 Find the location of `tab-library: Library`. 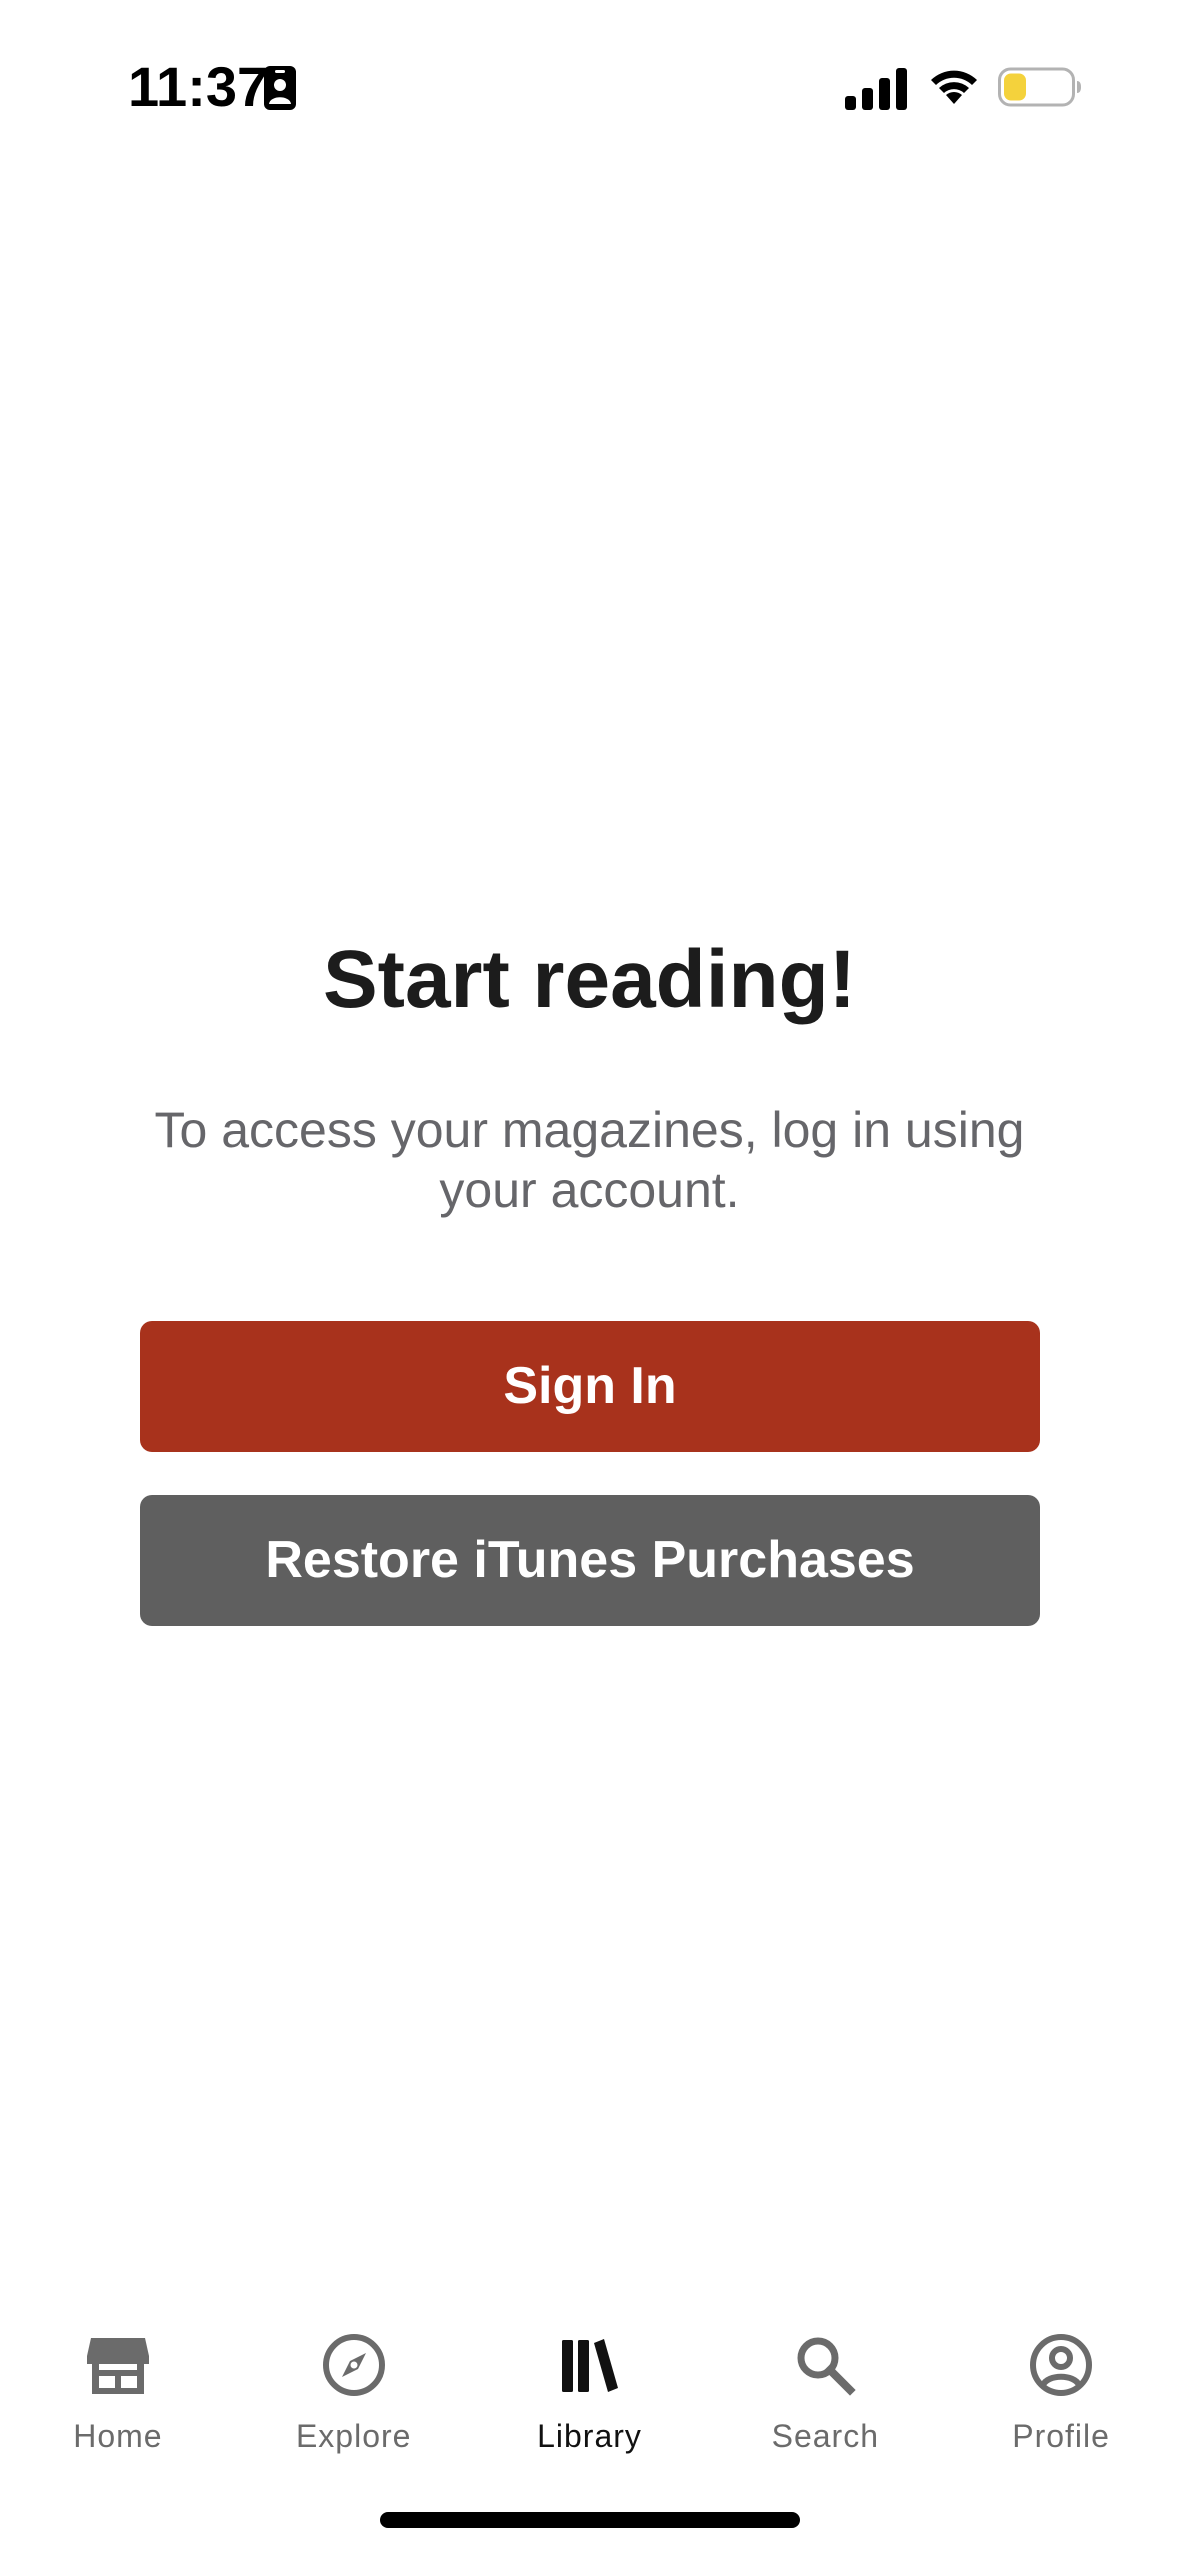

tab-library: Library is located at coordinates (590, 2390).